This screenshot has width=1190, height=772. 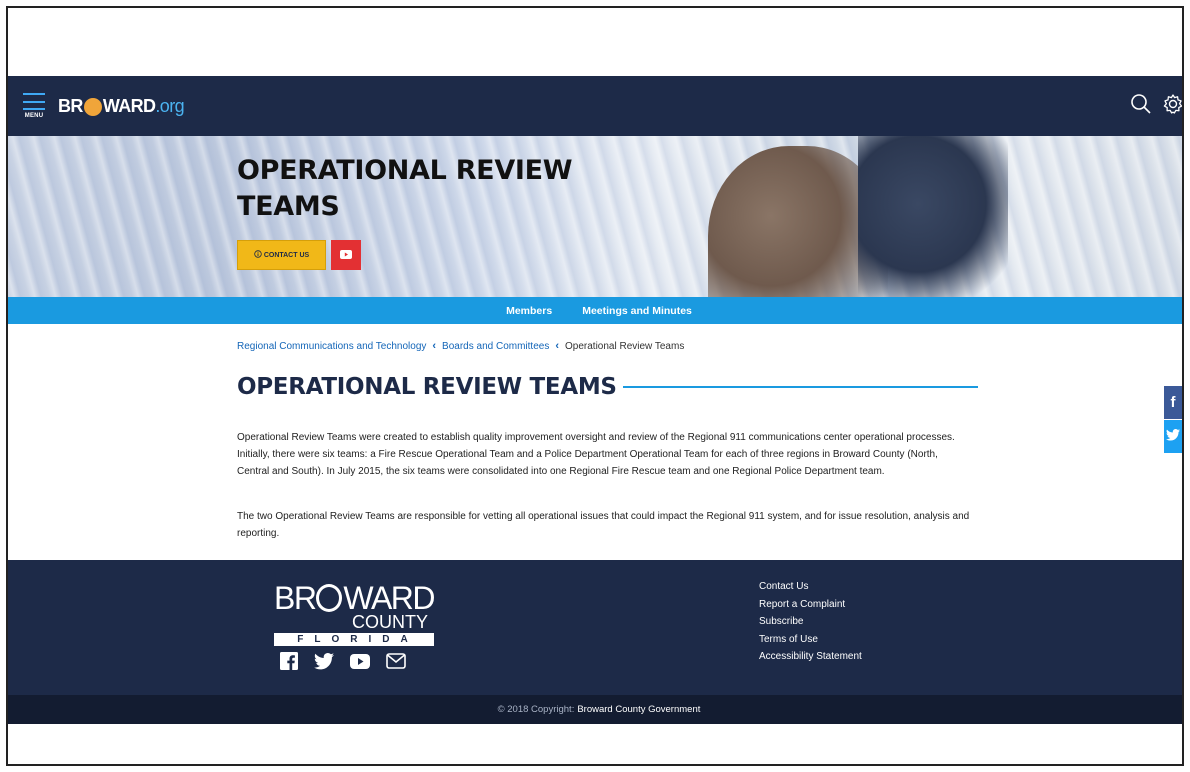 I want to click on footer-link-accessibility: Accessibility Statement, so click(x=810, y=657).